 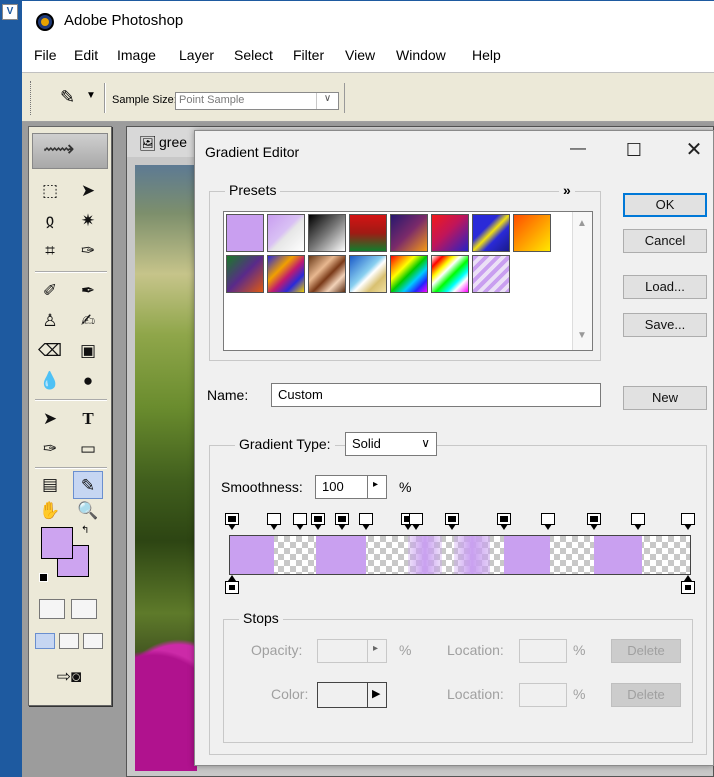 I want to click on menu-help: Help, so click(x=486, y=55).